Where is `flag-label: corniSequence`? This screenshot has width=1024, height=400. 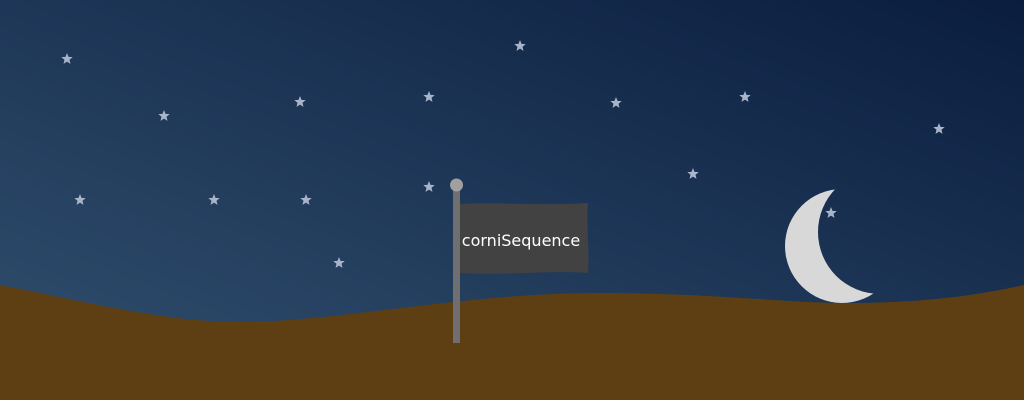
flag-label: corniSequence is located at coordinates (521, 240).